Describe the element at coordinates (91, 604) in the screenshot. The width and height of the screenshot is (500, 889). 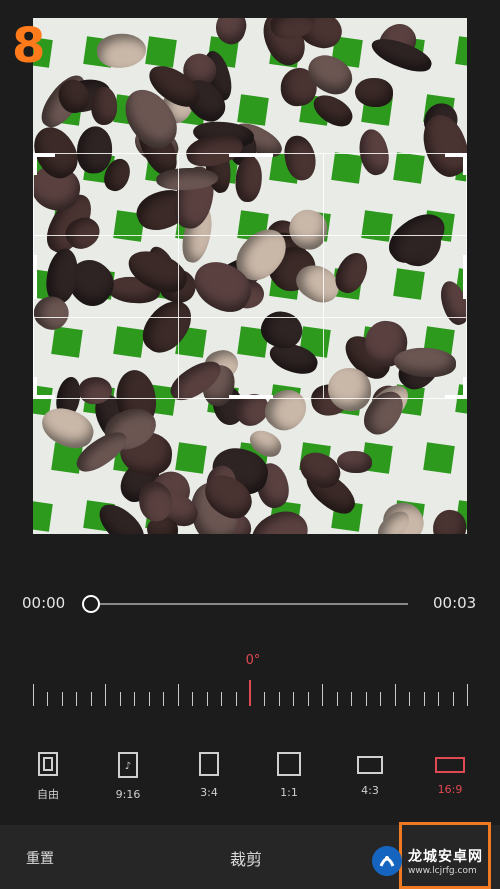
I see `timeline-scrubber` at that location.